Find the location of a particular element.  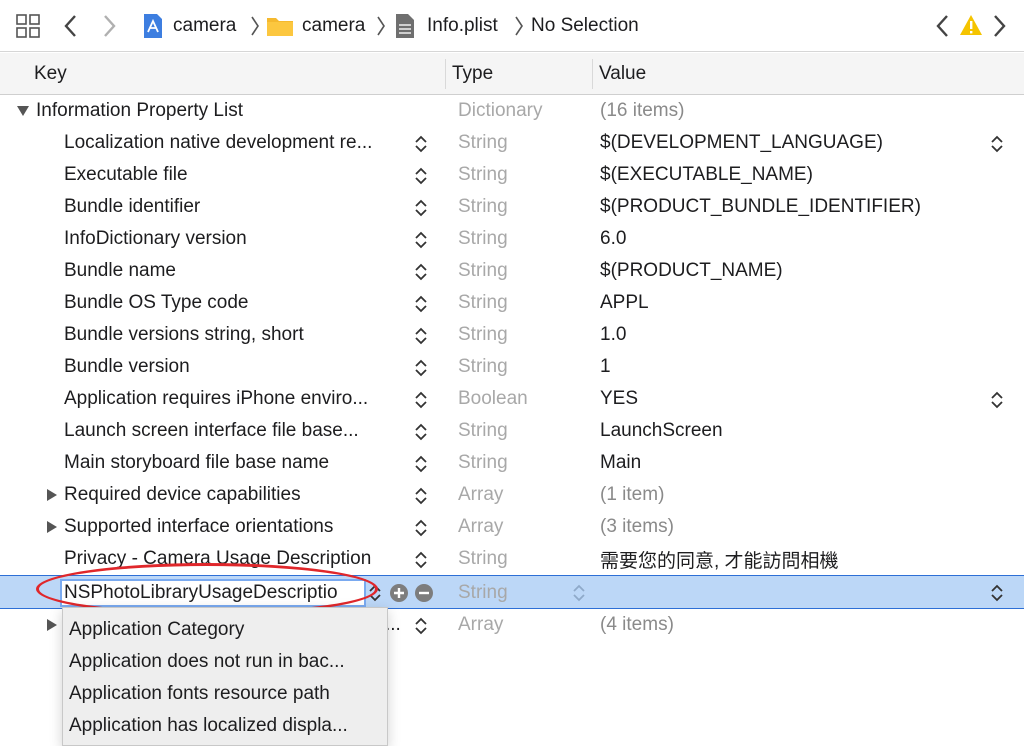

menu-item: Application Category is located at coordinates (156, 630).